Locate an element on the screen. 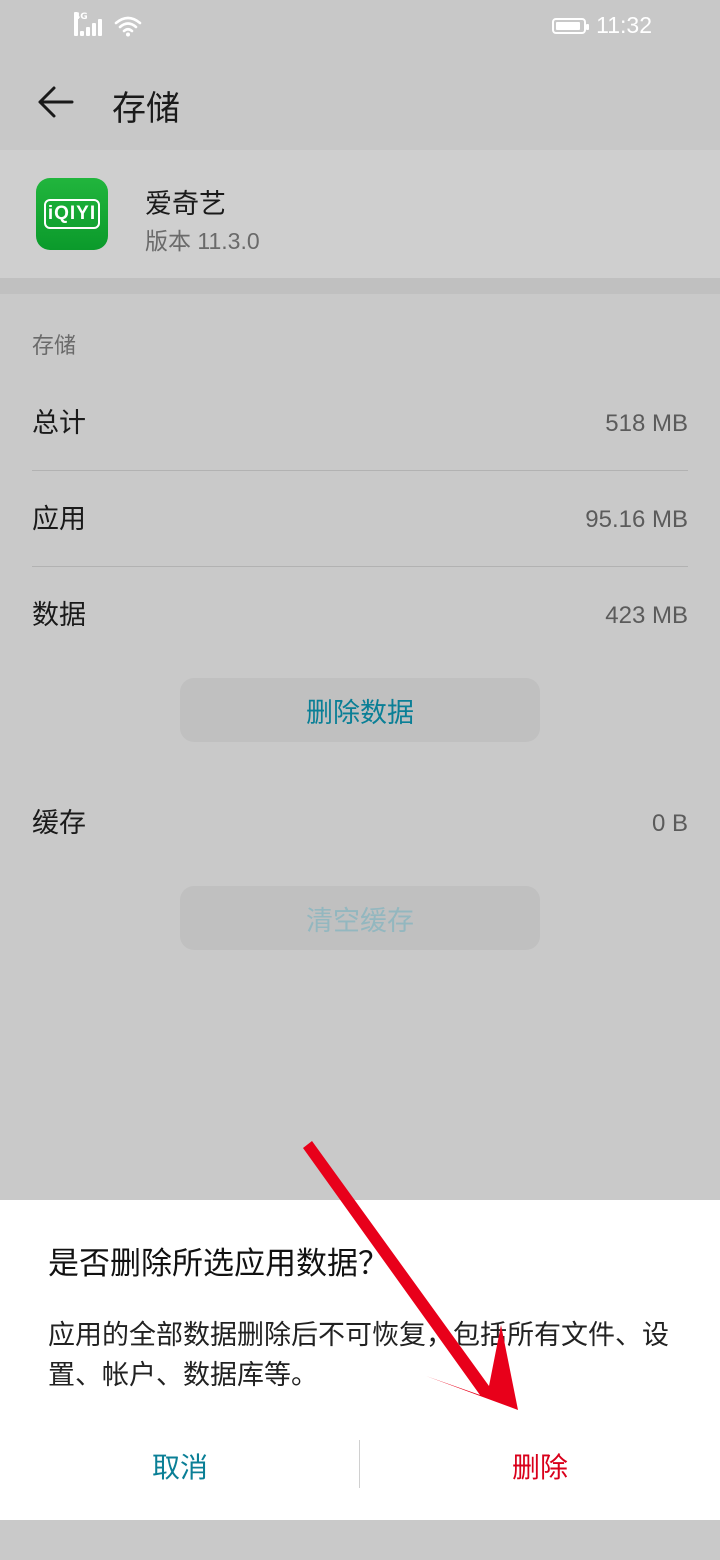 The width and height of the screenshot is (720, 1560). cancel-button: 取消 is located at coordinates (180, 1466).